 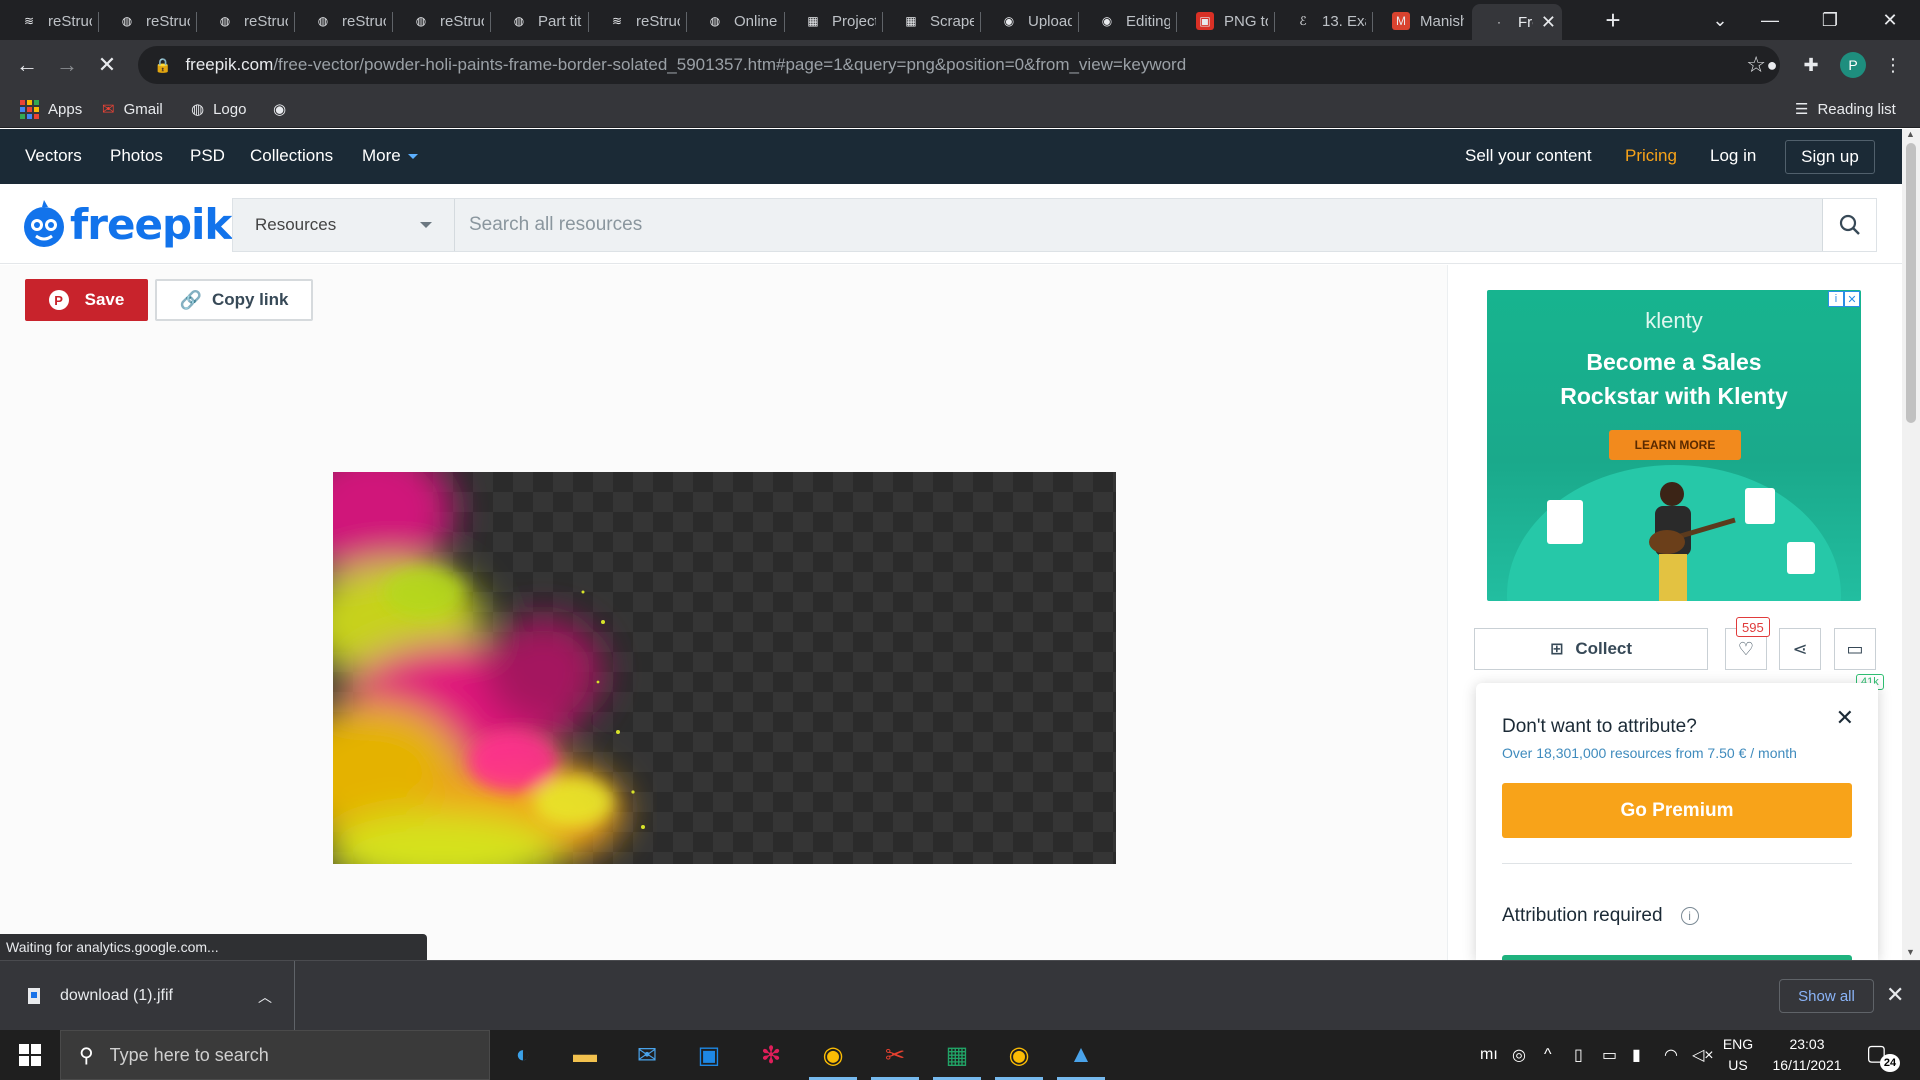 I want to click on tab-title: PNG to, so click(x=1246, y=21).